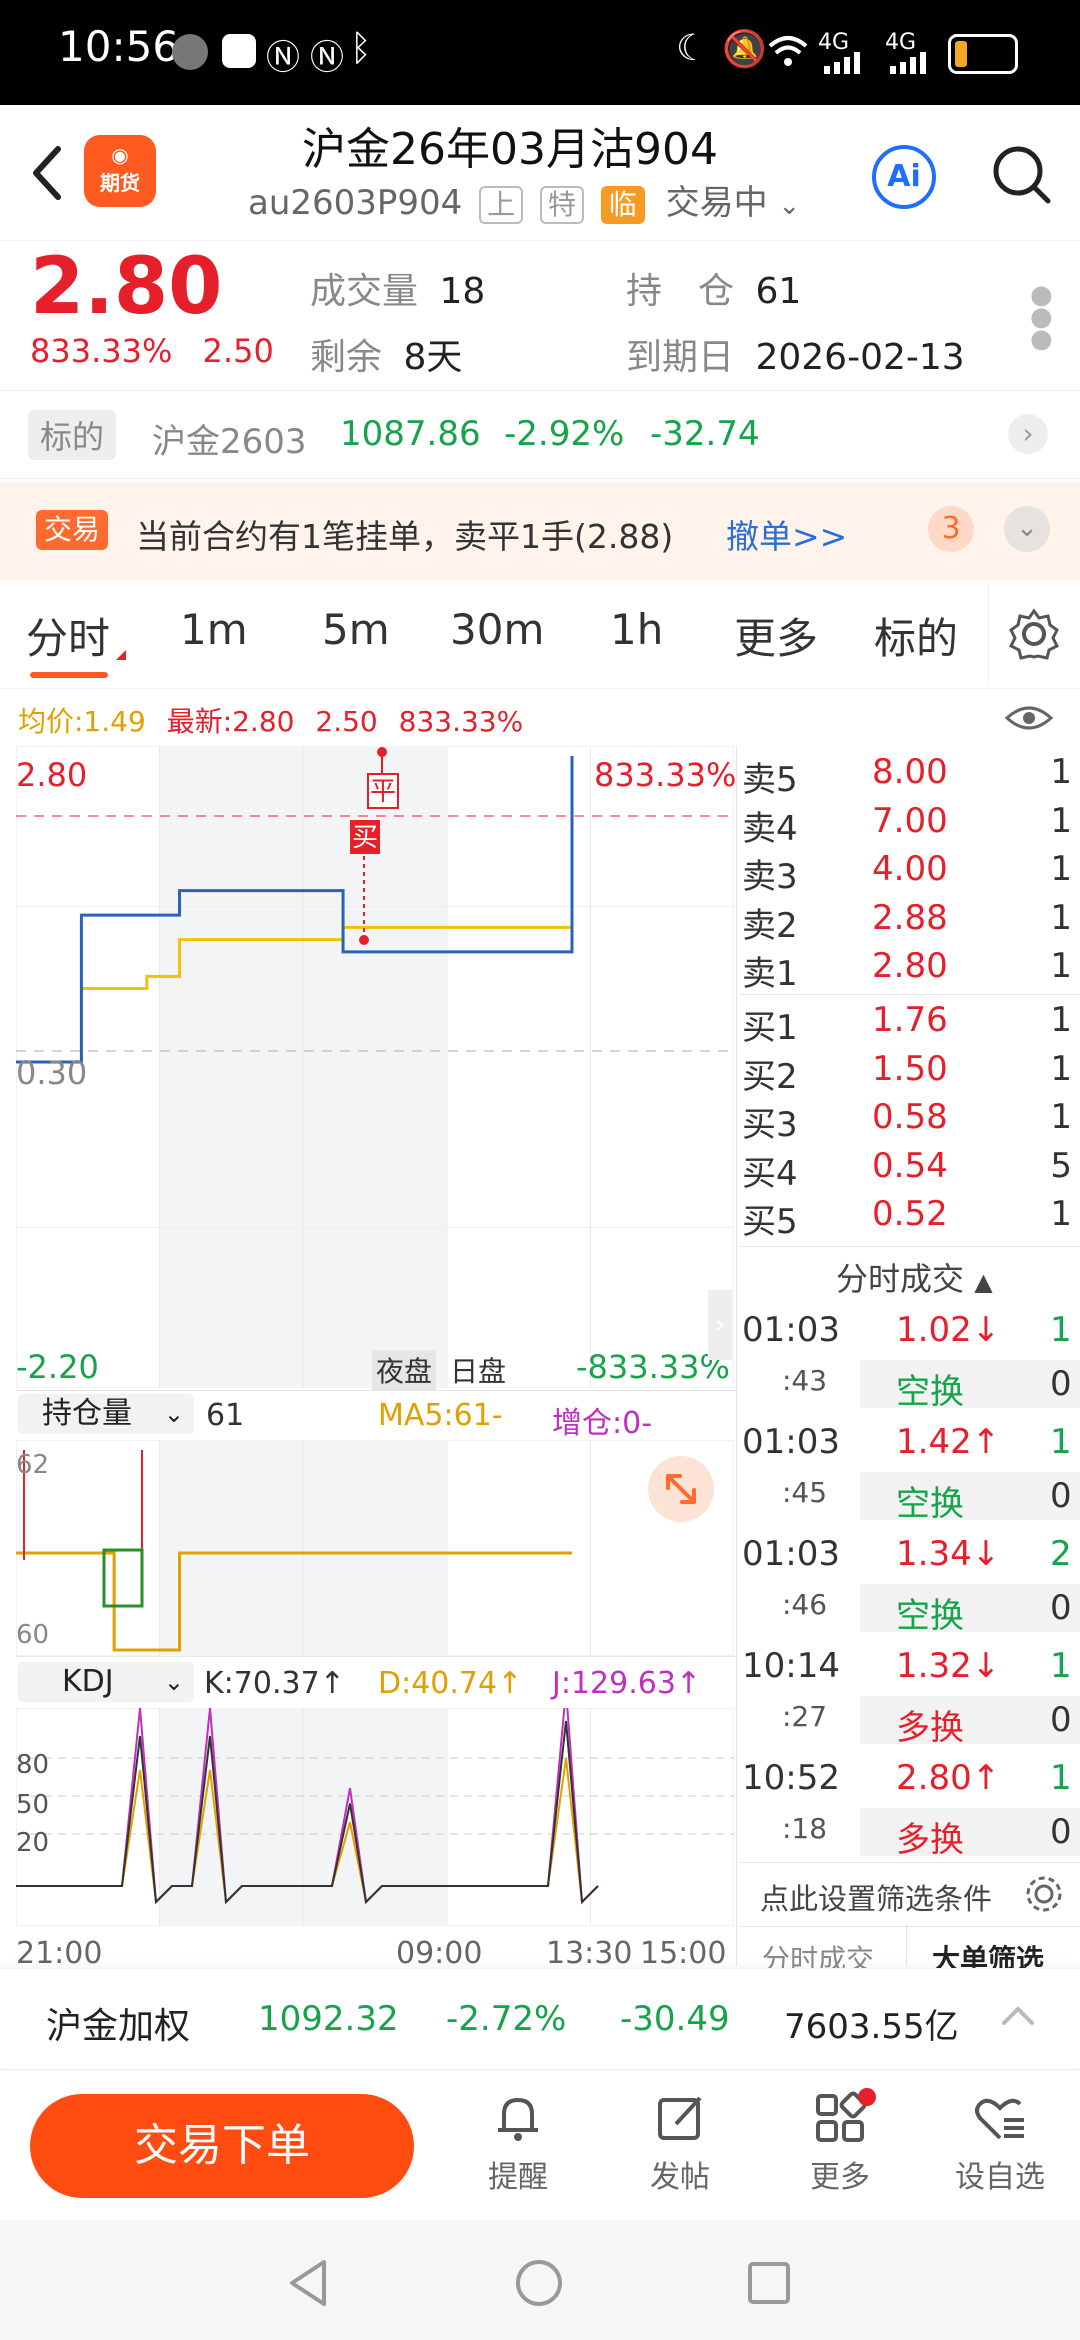  I want to click on close-point, so click(382, 752).